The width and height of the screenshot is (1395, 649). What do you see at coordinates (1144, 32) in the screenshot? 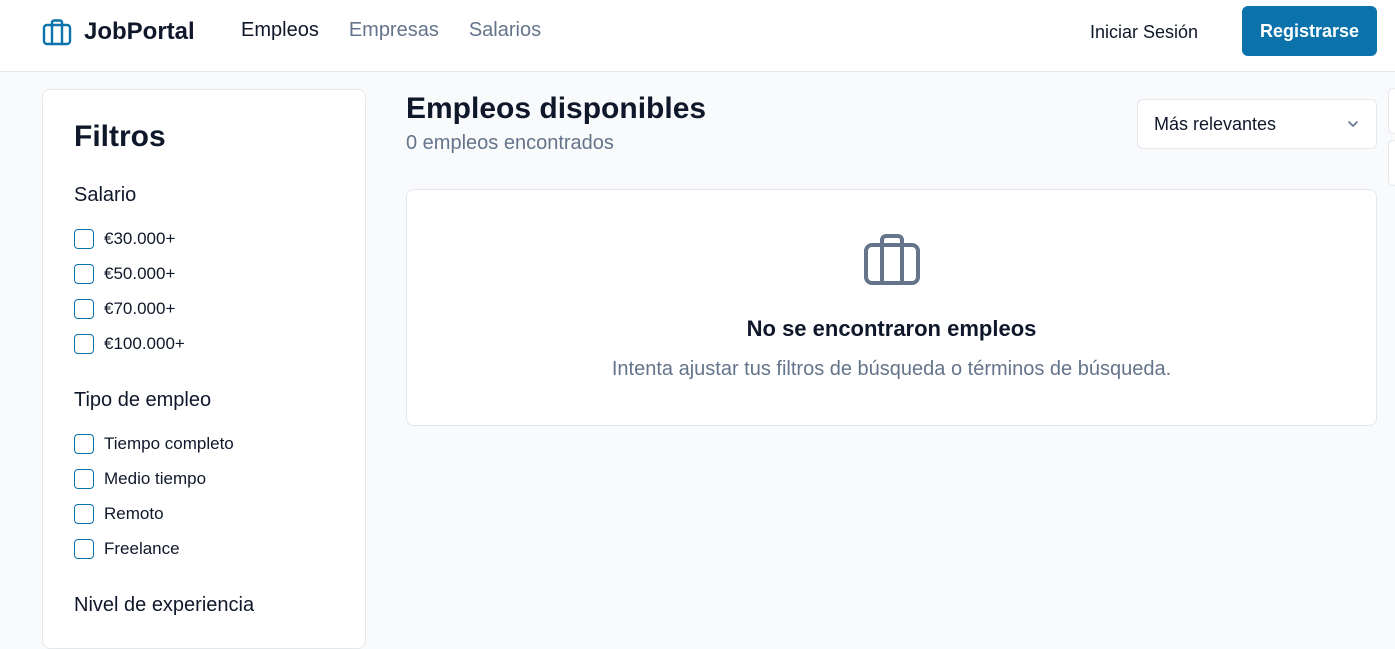
I see `login-link: Iniciar Sesión` at bounding box center [1144, 32].